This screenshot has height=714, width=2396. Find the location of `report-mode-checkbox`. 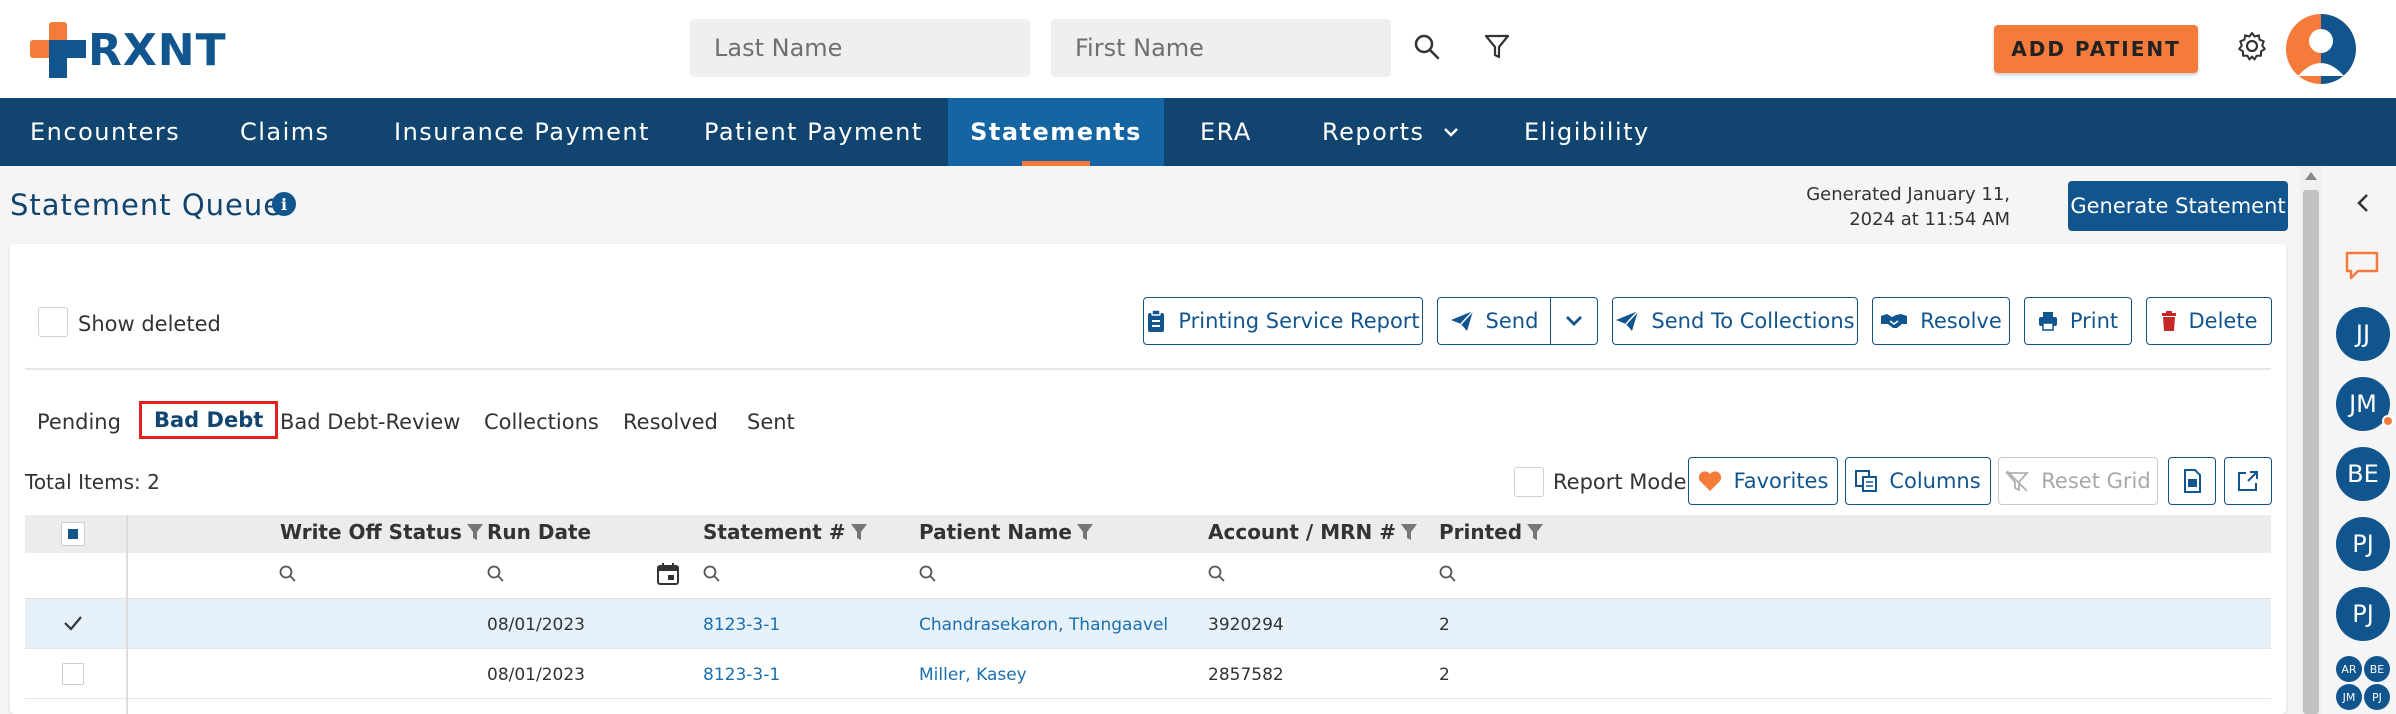

report-mode-checkbox is located at coordinates (1529, 482).